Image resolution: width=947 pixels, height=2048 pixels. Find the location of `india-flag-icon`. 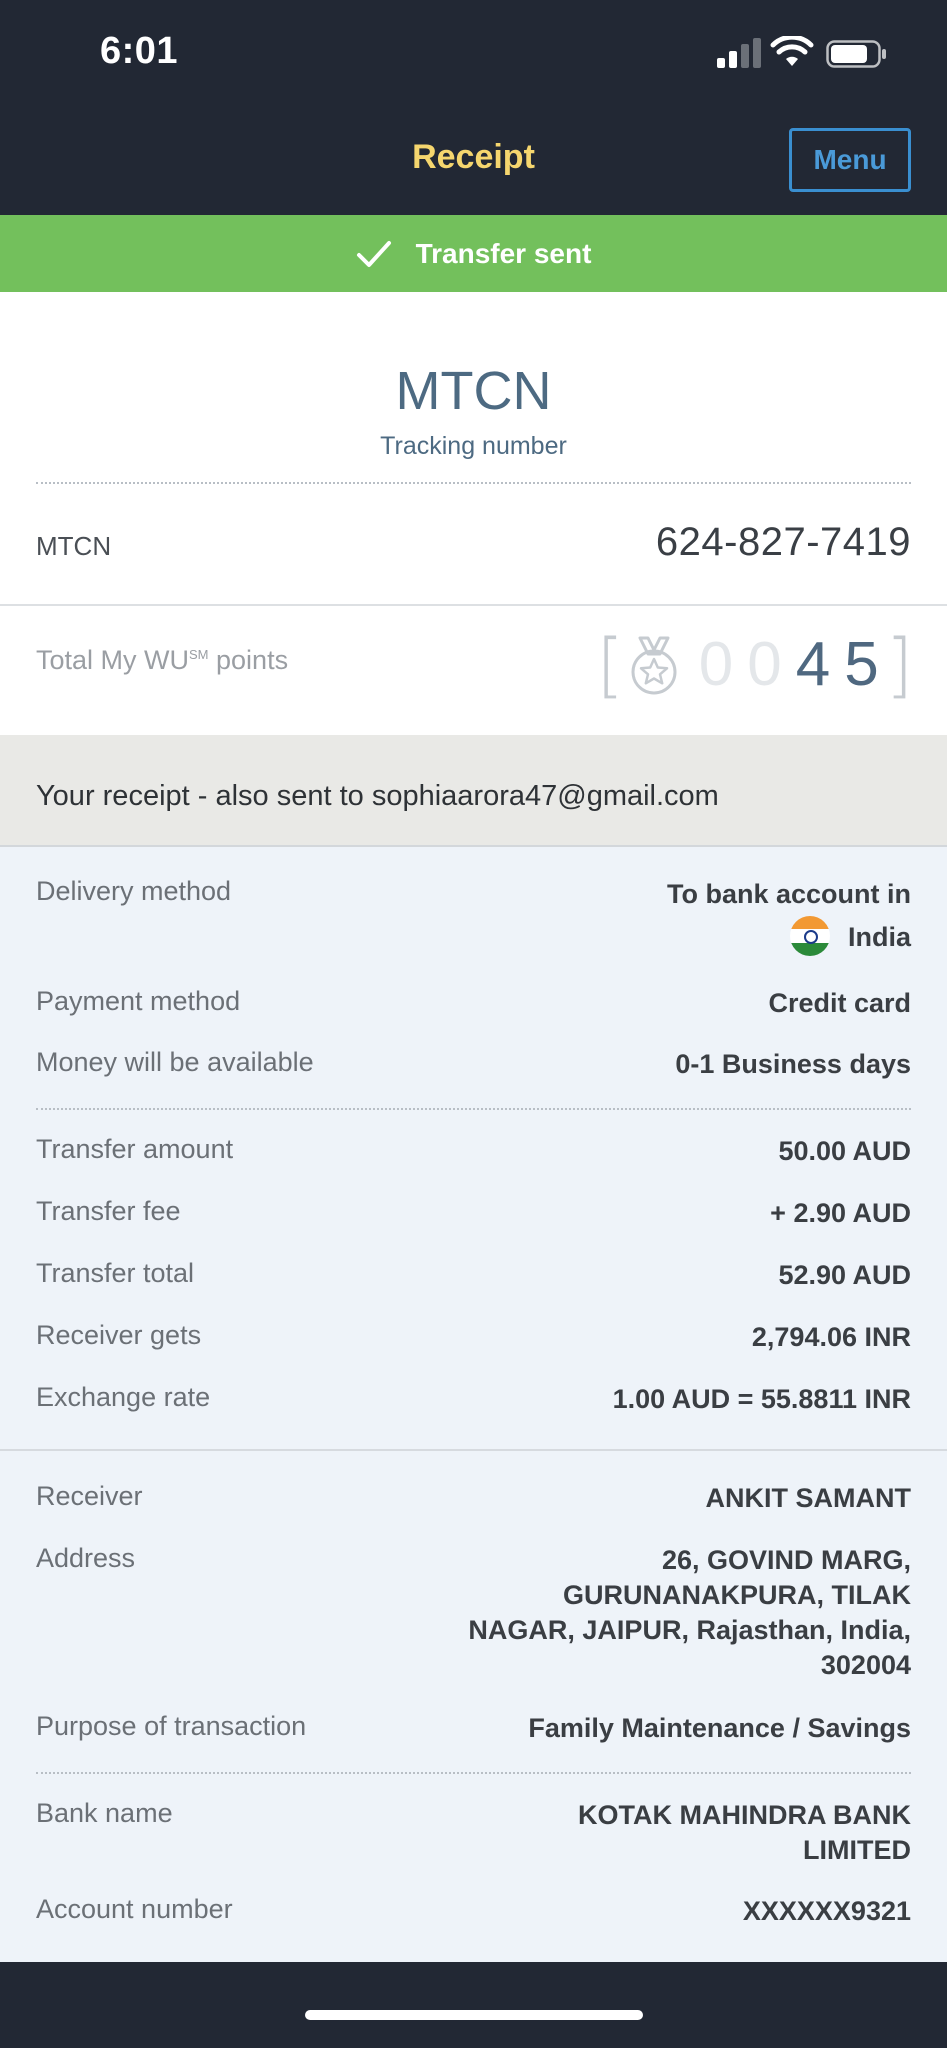

india-flag-icon is located at coordinates (809, 936).